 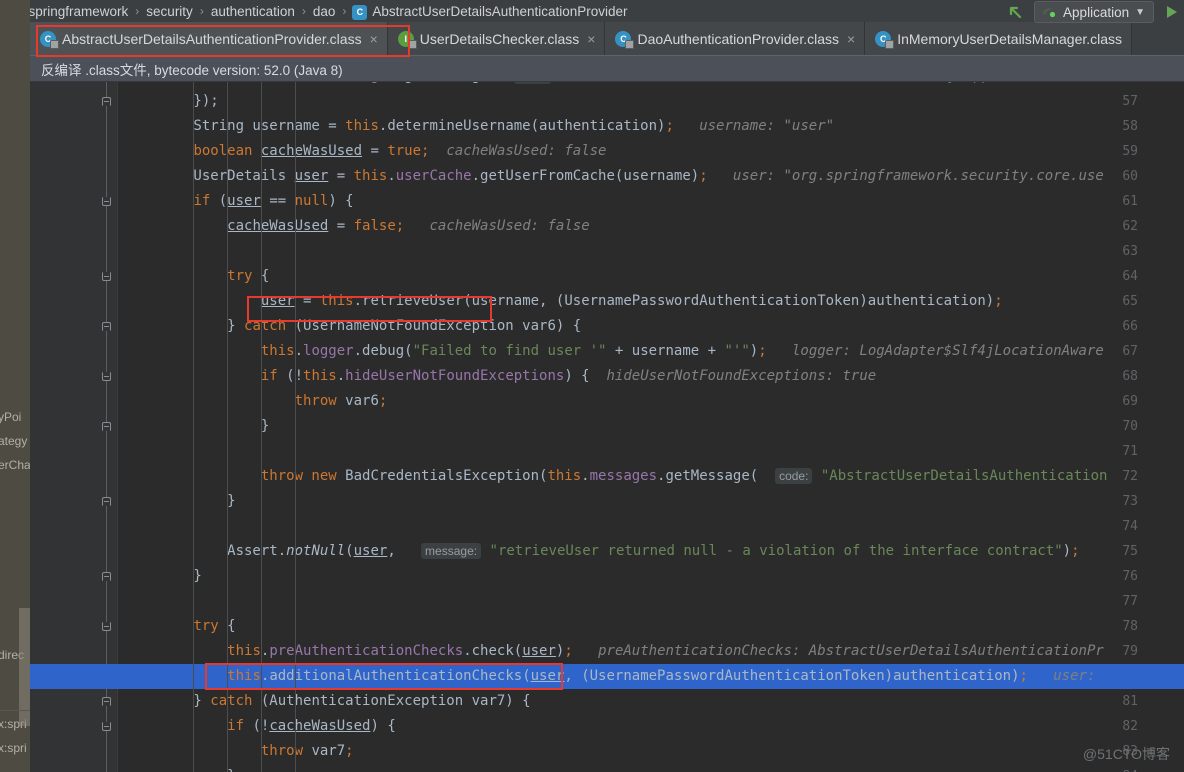 What do you see at coordinates (407, 39) in the screenshot?
I see `interface-file-icon: I` at bounding box center [407, 39].